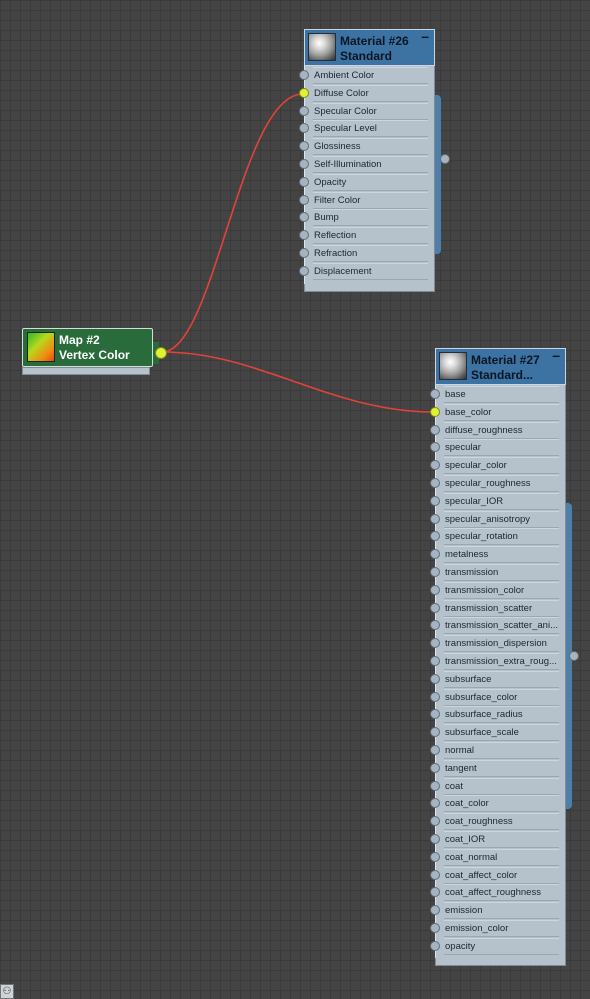 Image resolution: width=590 pixels, height=999 pixels. Describe the element at coordinates (370, 111) in the screenshot. I see `slot-specular-color: Specular Color` at that location.